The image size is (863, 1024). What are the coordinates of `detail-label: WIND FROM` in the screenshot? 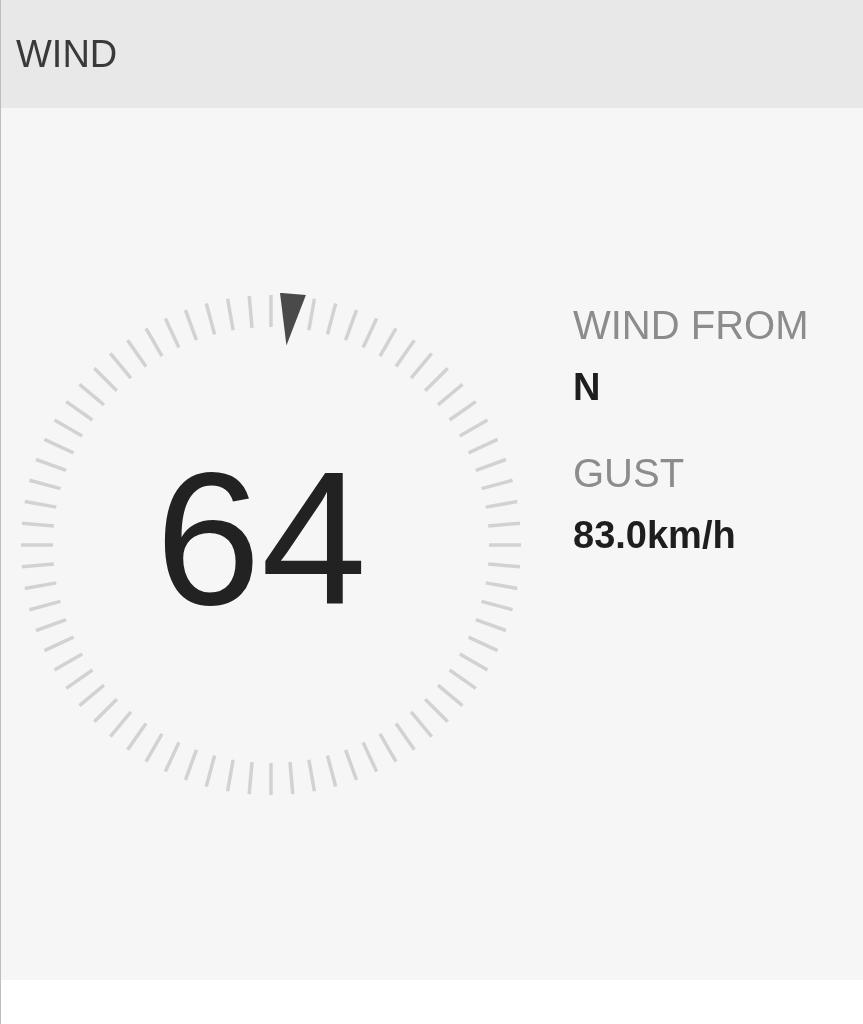 It's located at (691, 325).